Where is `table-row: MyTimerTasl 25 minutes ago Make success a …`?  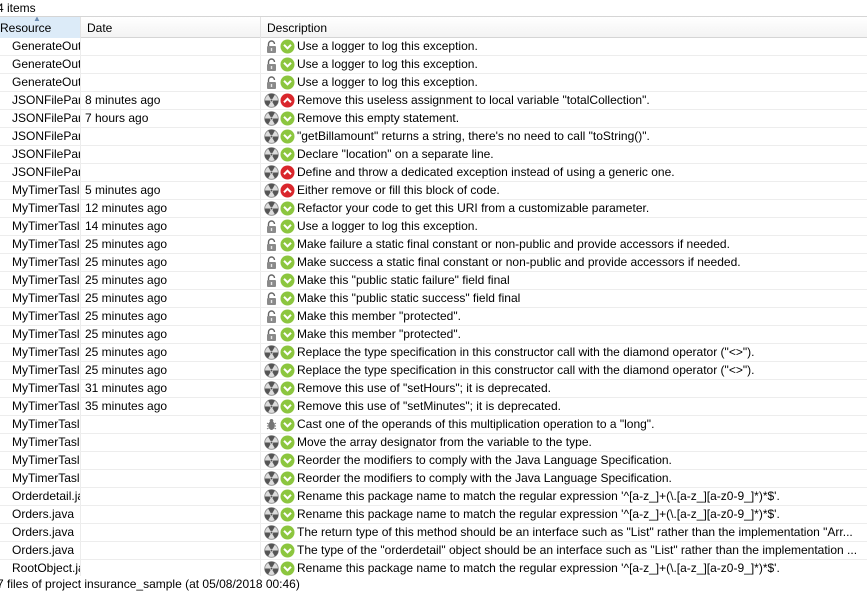 table-row: MyTimerTasl 25 minutes ago Make success a … is located at coordinates (433, 263).